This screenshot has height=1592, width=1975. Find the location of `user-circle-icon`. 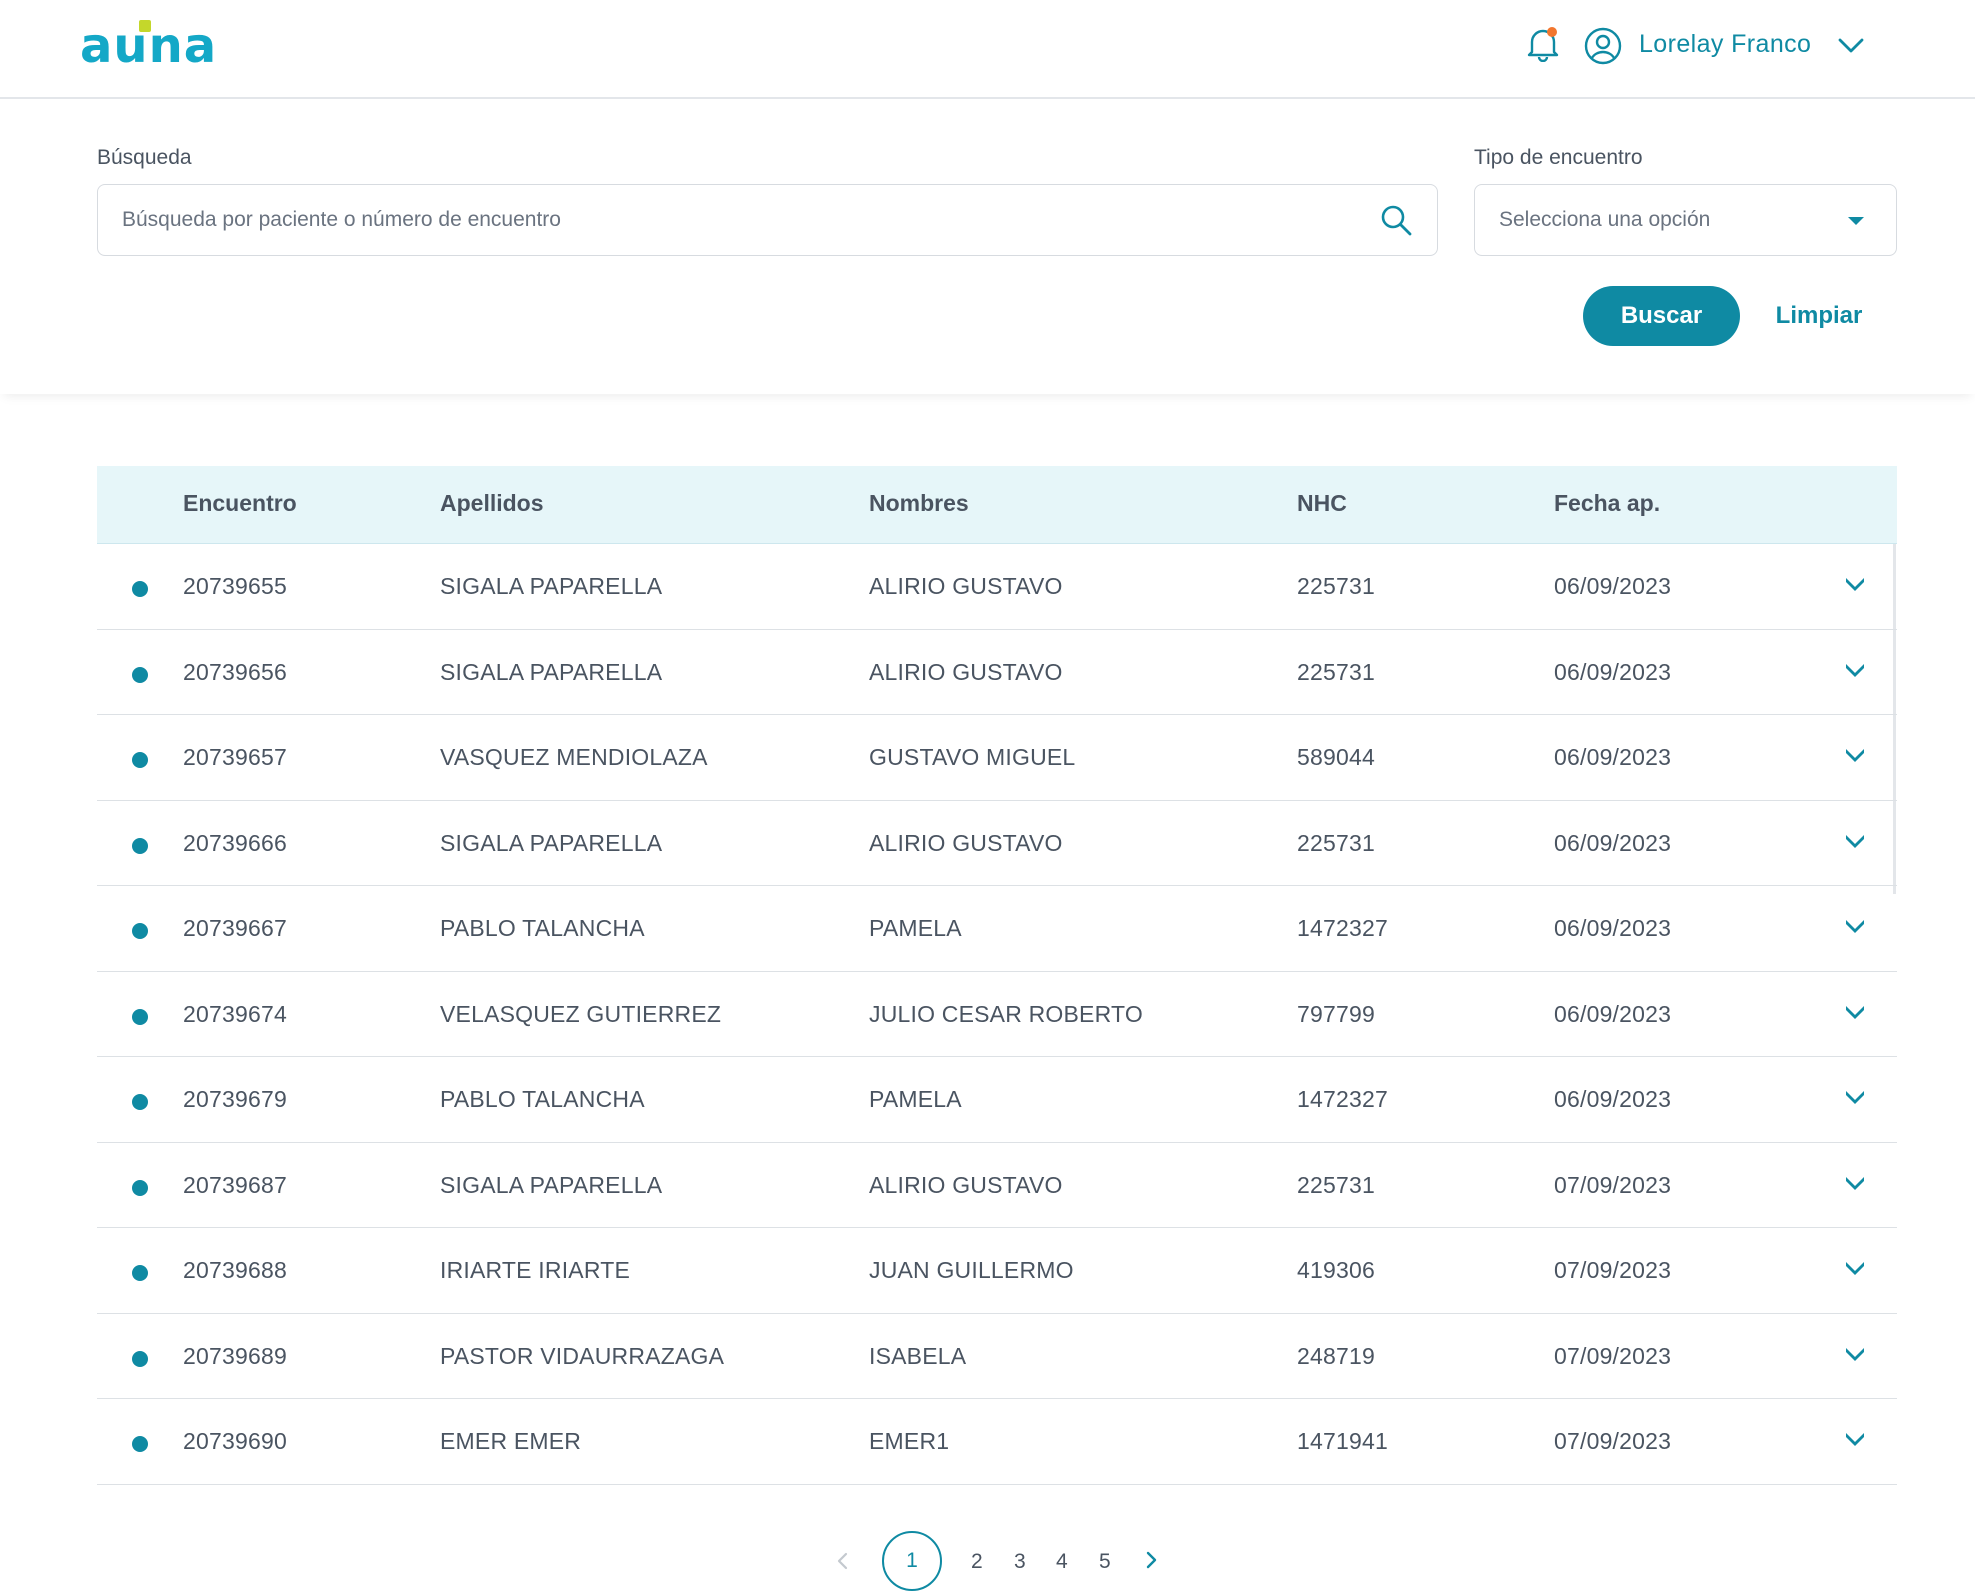

user-circle-icon is located at coordinates (1603, 46).